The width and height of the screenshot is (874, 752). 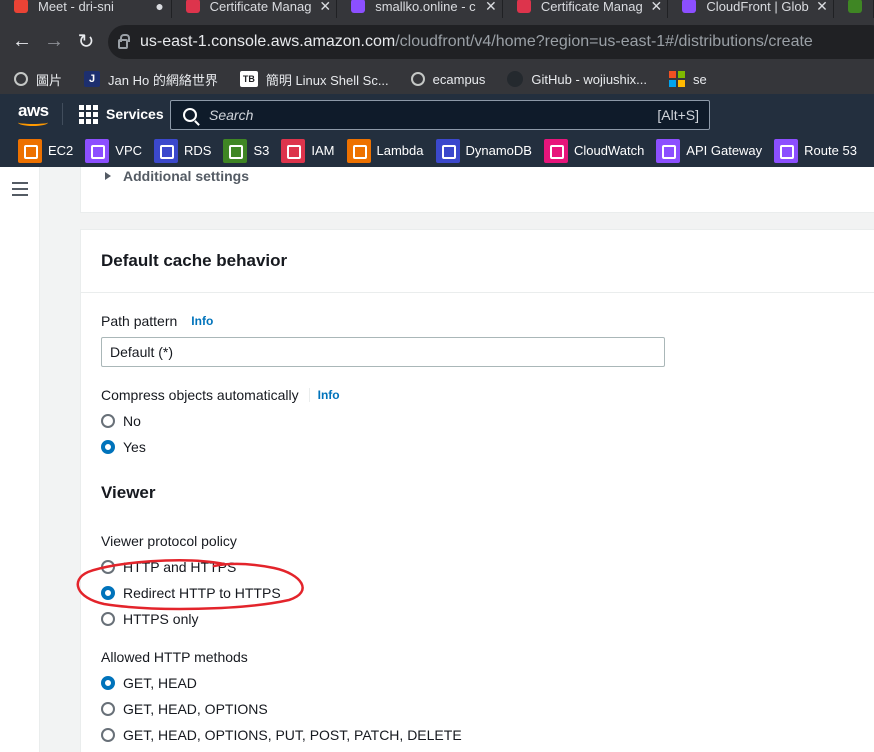 What do you see at coordinates (114, 150) in the screenshot?
I see `shortcut-vpc: VPC` at bounding box center [114, 150].